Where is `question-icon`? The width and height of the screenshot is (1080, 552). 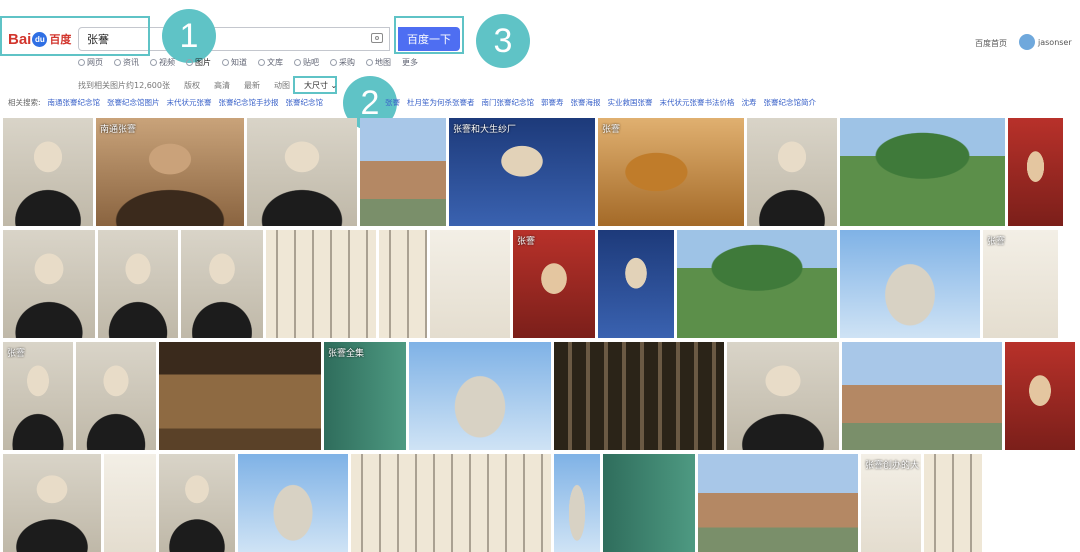
question-icon is located at coordinates (225, 62).